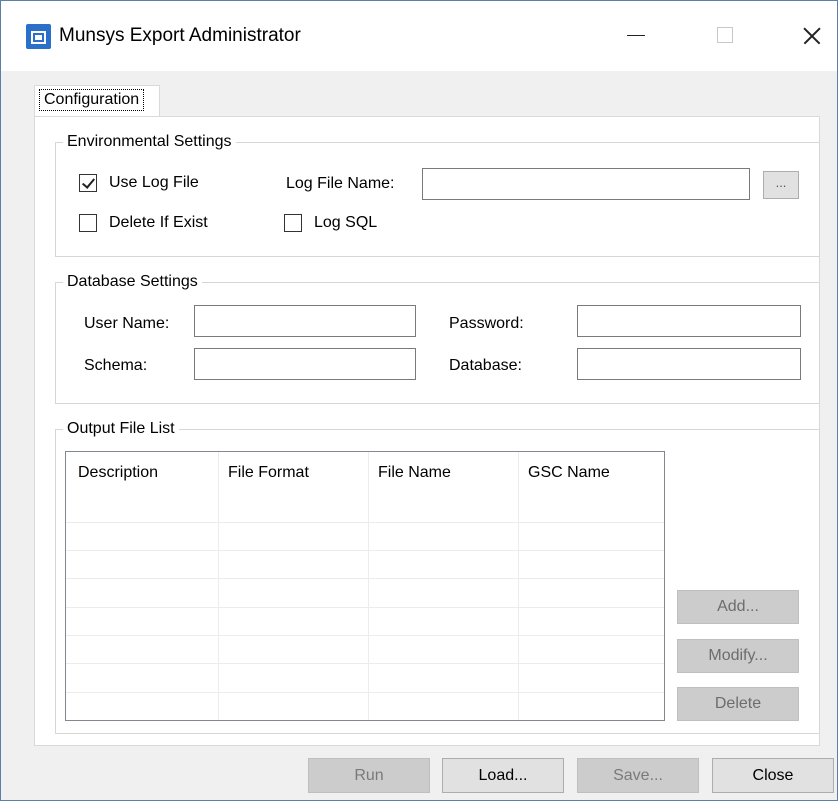  I want to click on title-bar: Munsys Export Administrator, so click(419, 36).